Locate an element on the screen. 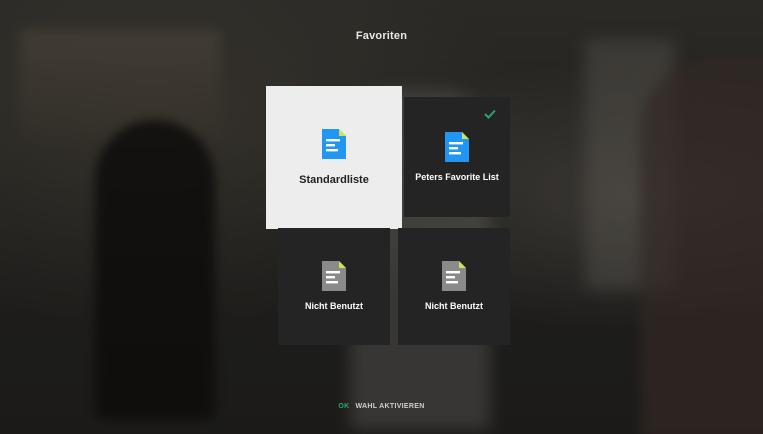  favorite-list-tile-unused-1: Nicht Benutzt is located at coordinates (334, 286).